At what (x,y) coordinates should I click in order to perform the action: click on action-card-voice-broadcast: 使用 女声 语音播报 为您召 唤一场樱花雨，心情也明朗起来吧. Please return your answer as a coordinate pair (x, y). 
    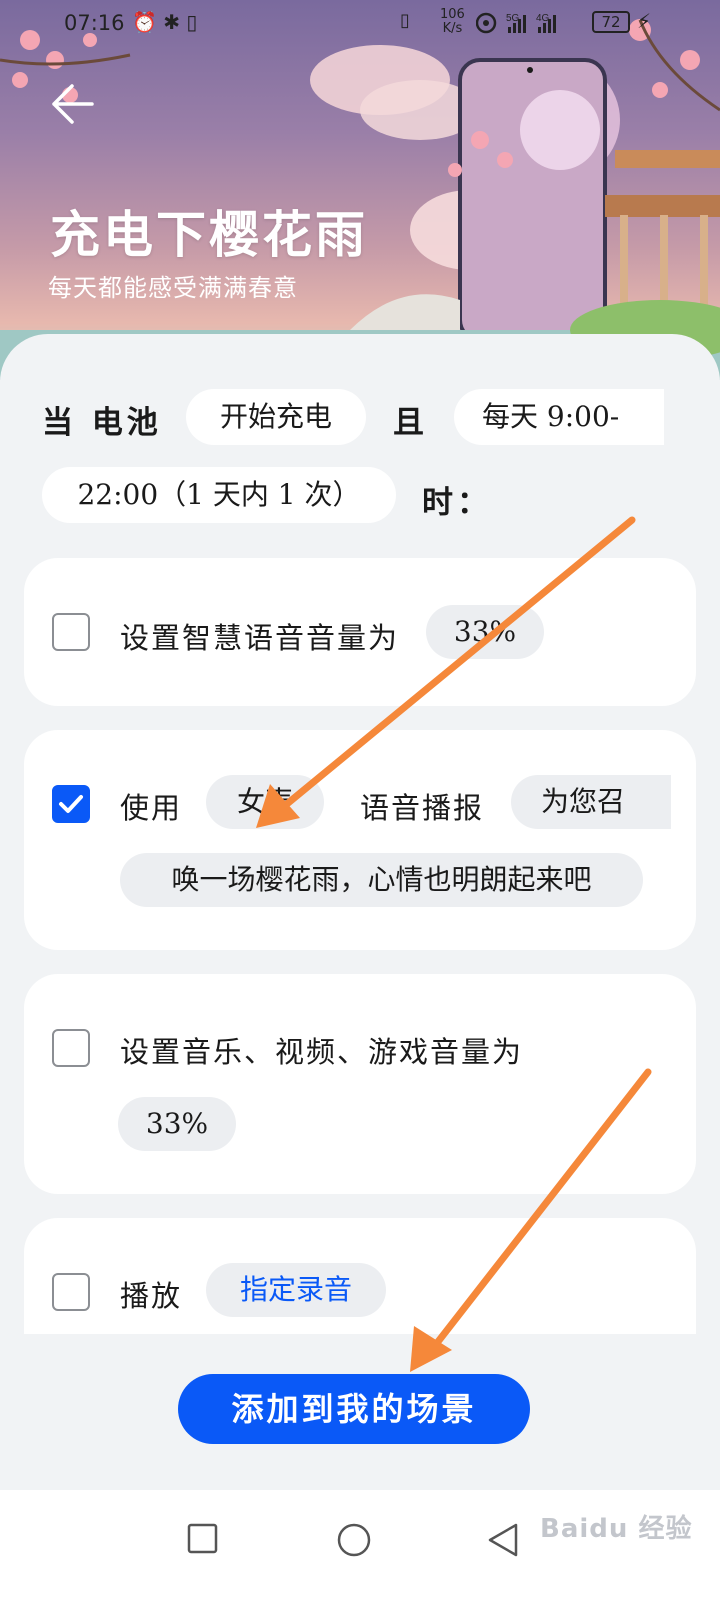
    Looking at the image, I should click on (360, 840).